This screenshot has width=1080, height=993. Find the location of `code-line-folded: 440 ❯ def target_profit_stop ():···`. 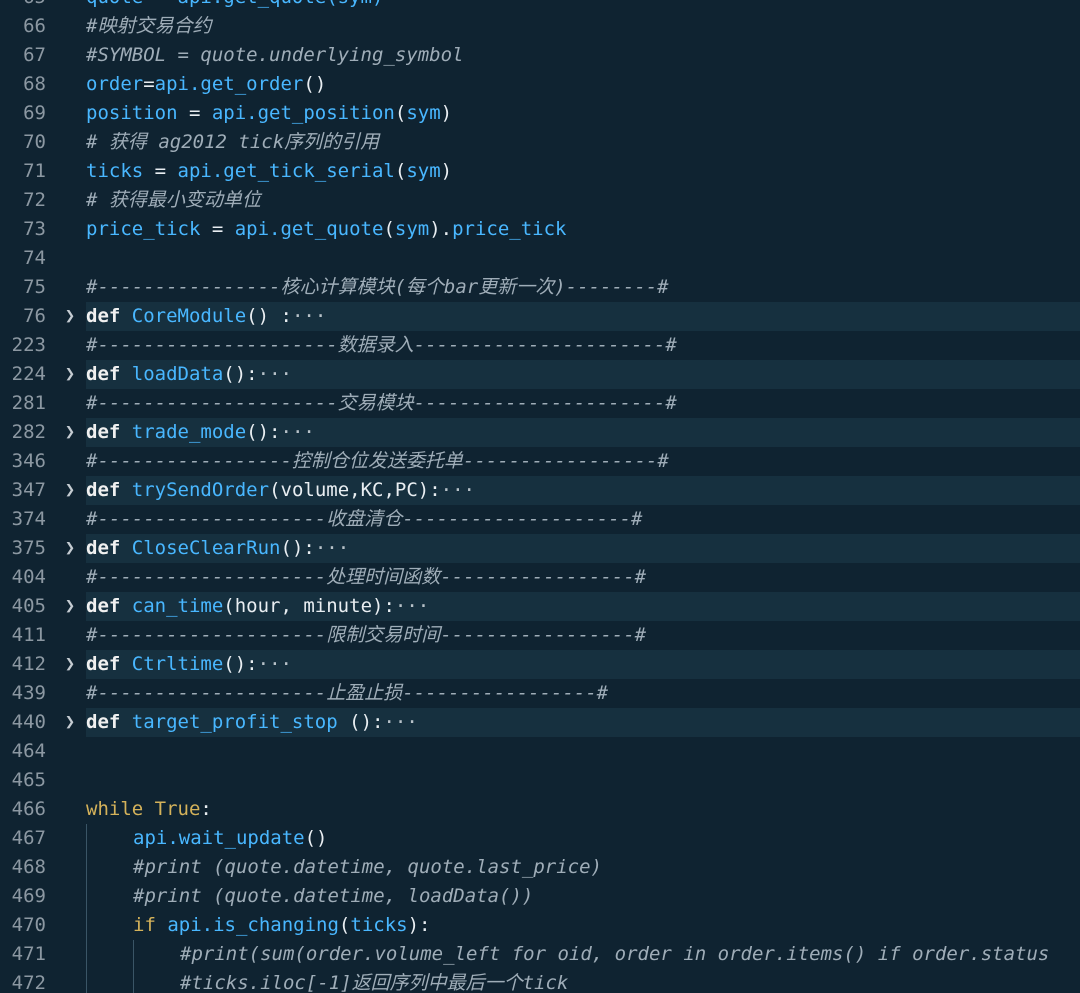

code-line-folded: 440 ❯ def target_profit_stop ():··· is located at coordinates (540, 722).